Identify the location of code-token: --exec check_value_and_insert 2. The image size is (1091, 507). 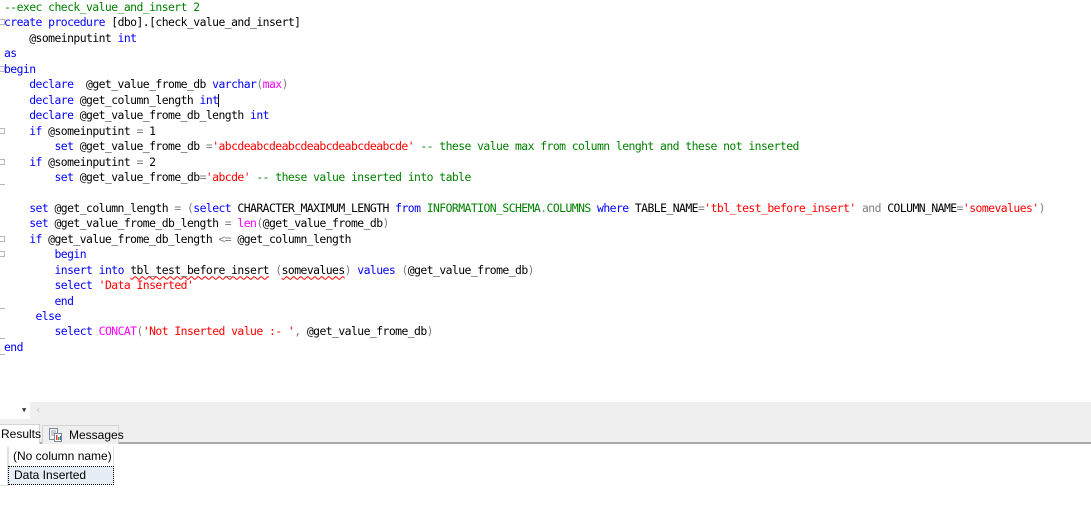
(102, 7).